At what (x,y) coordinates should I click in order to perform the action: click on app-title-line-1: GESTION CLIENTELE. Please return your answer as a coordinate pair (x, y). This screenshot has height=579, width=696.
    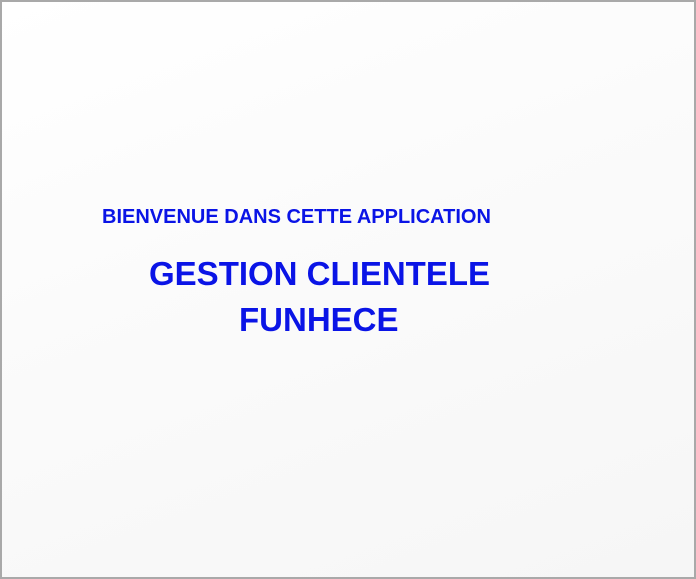
    Looking at the image, I should click on (320, 273).